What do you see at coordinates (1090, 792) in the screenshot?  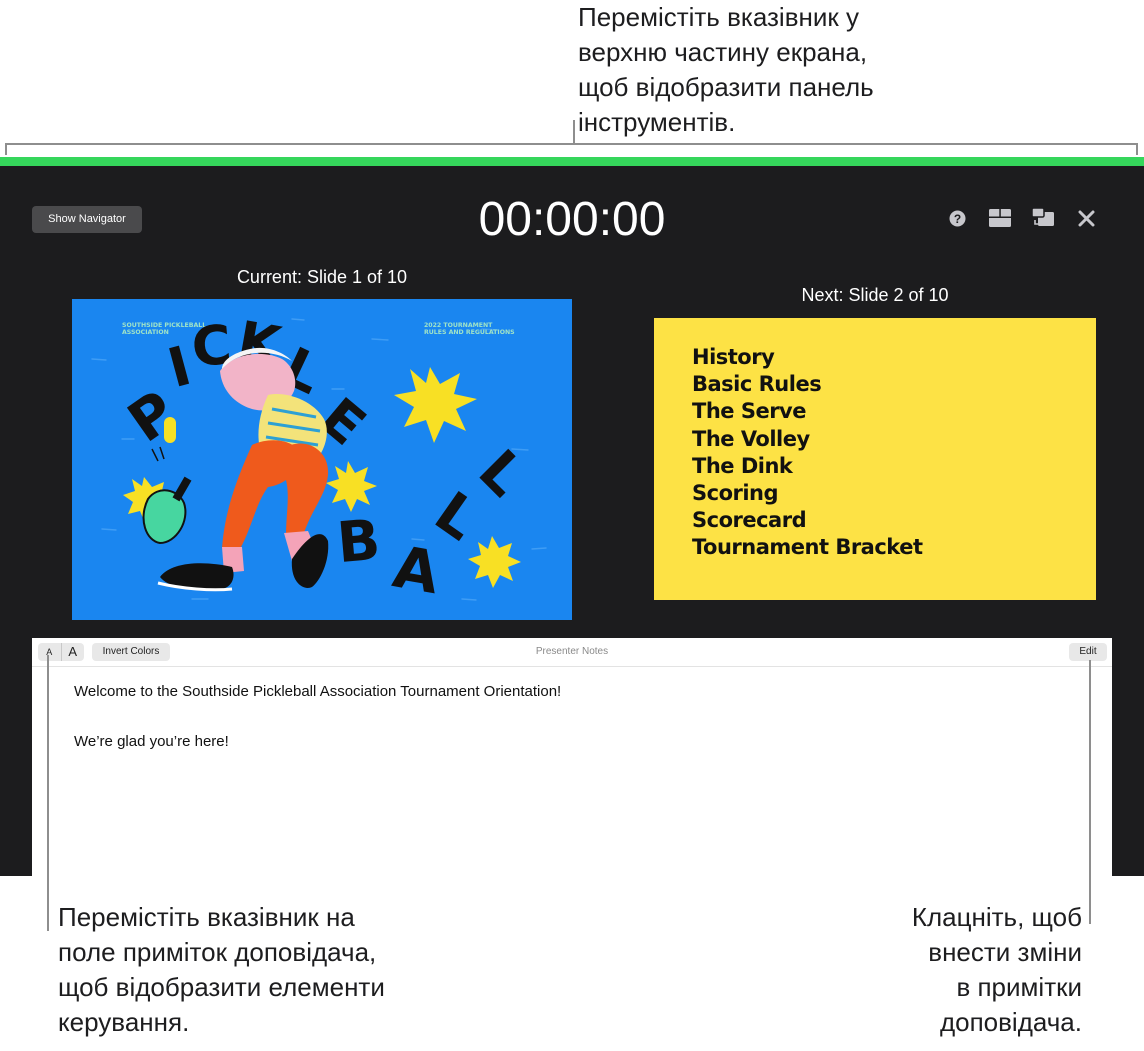 I see `edit-callout-stem` at bounding box center [1090, 792].